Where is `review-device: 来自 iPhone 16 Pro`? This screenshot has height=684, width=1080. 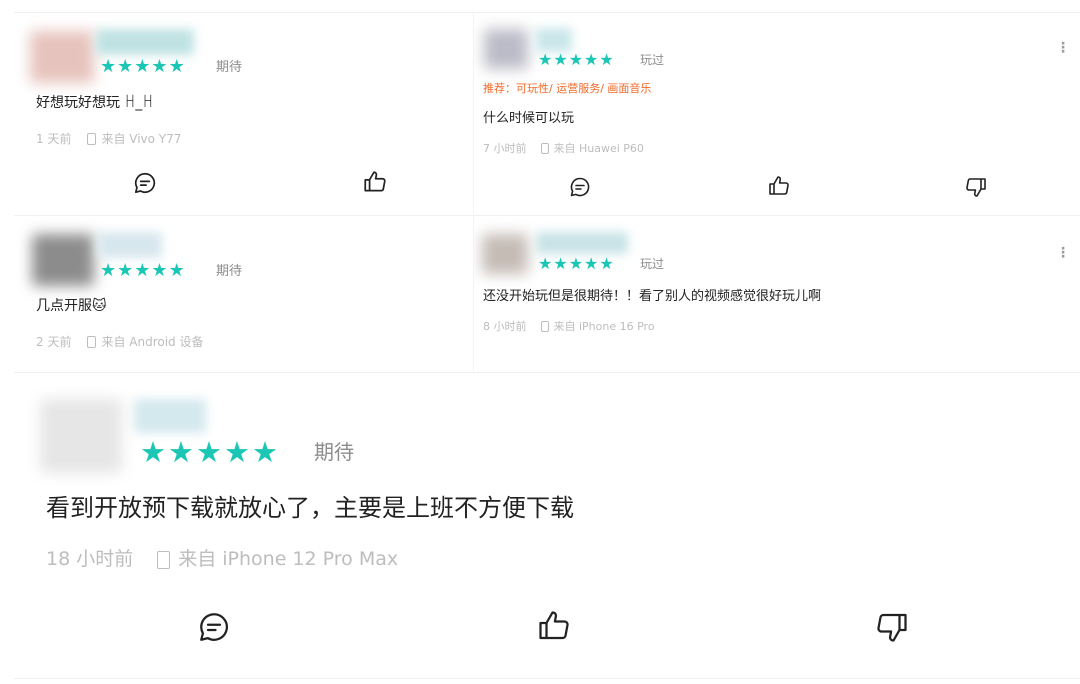
review-device: 来自 iPhone 16 Pro is located at coordinates (604, 326).